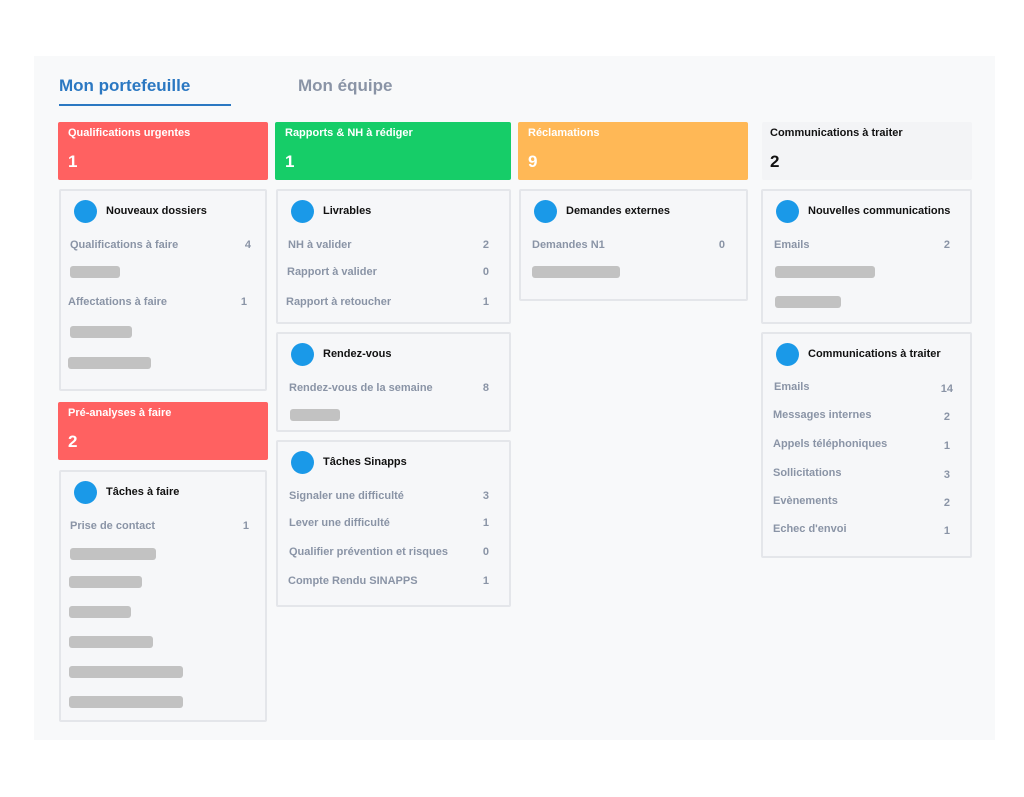 Image resolution: width=1024 pixels, height=797 pixels. I want to click on row-count-appels-telephoniques: 1, so click(946, 446).